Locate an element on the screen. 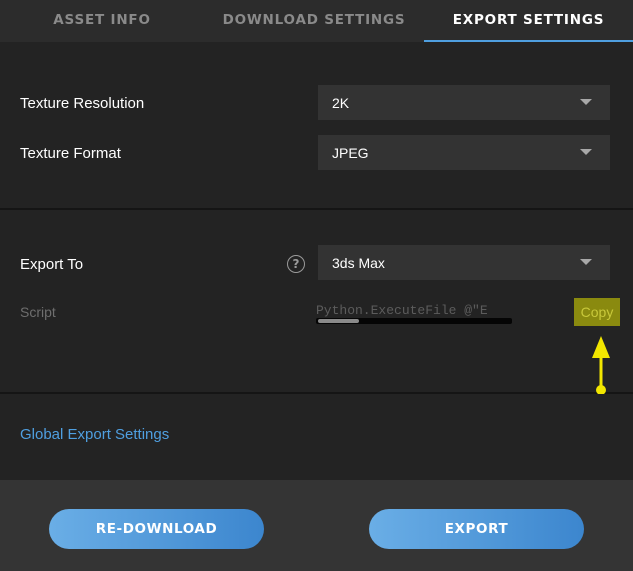 Image resolution: width=633 pixels, height=571 pixels. global-export-settings-link: Global Export Settings is located at coordinates (94, 434).